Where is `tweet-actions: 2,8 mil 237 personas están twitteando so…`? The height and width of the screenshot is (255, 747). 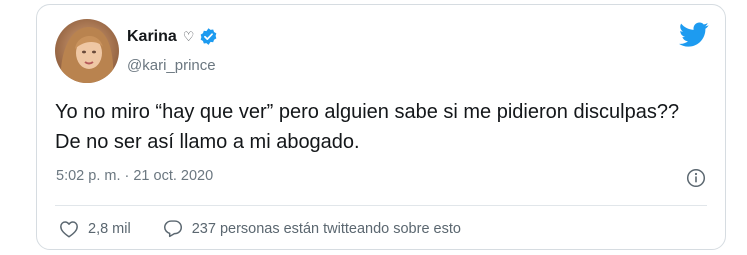 tweet-actions: 2,8 mil 237 personas están twitteando so… is located at coordinates (260, 228).